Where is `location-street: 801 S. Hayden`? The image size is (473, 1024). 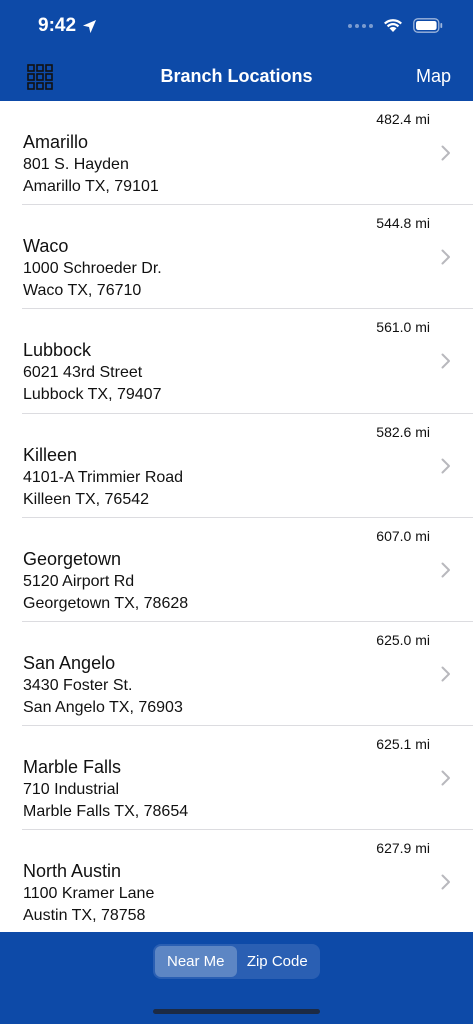 location-street: 801 S. Hayden is located at coordinates (76, 164).